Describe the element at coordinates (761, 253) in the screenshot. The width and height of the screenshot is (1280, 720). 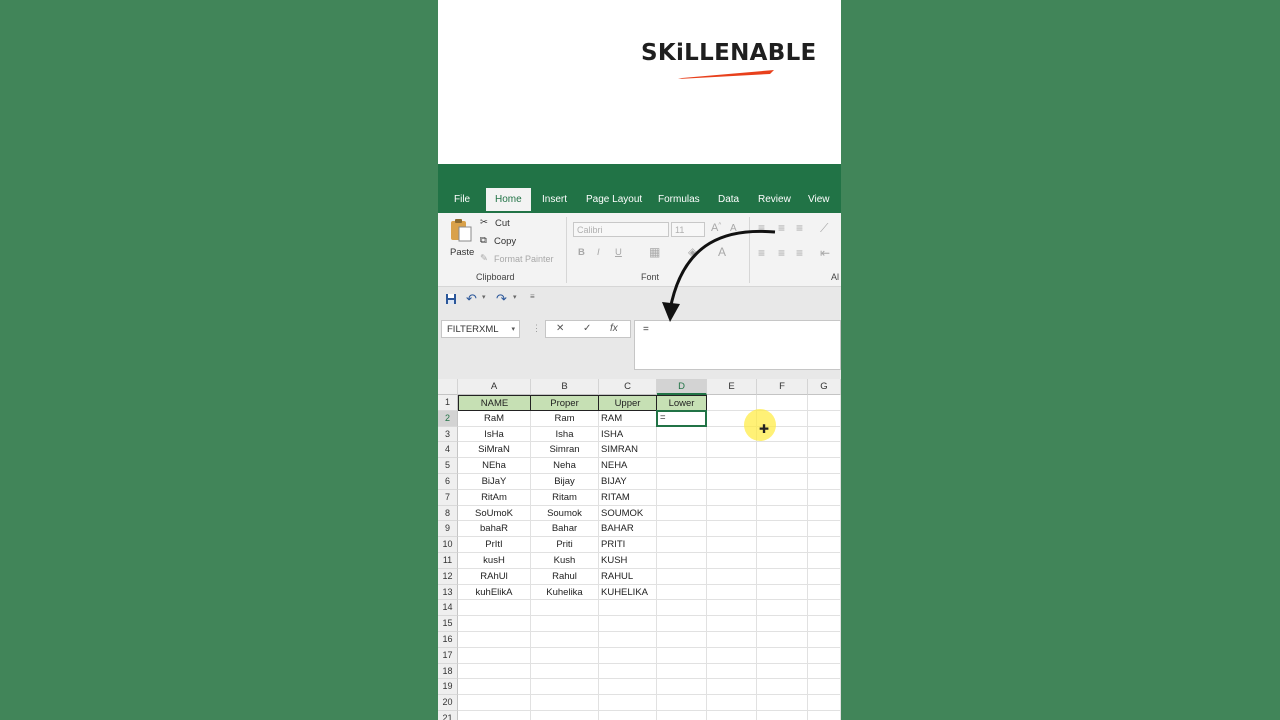
I see `align-left-icon: ≡` at that location.